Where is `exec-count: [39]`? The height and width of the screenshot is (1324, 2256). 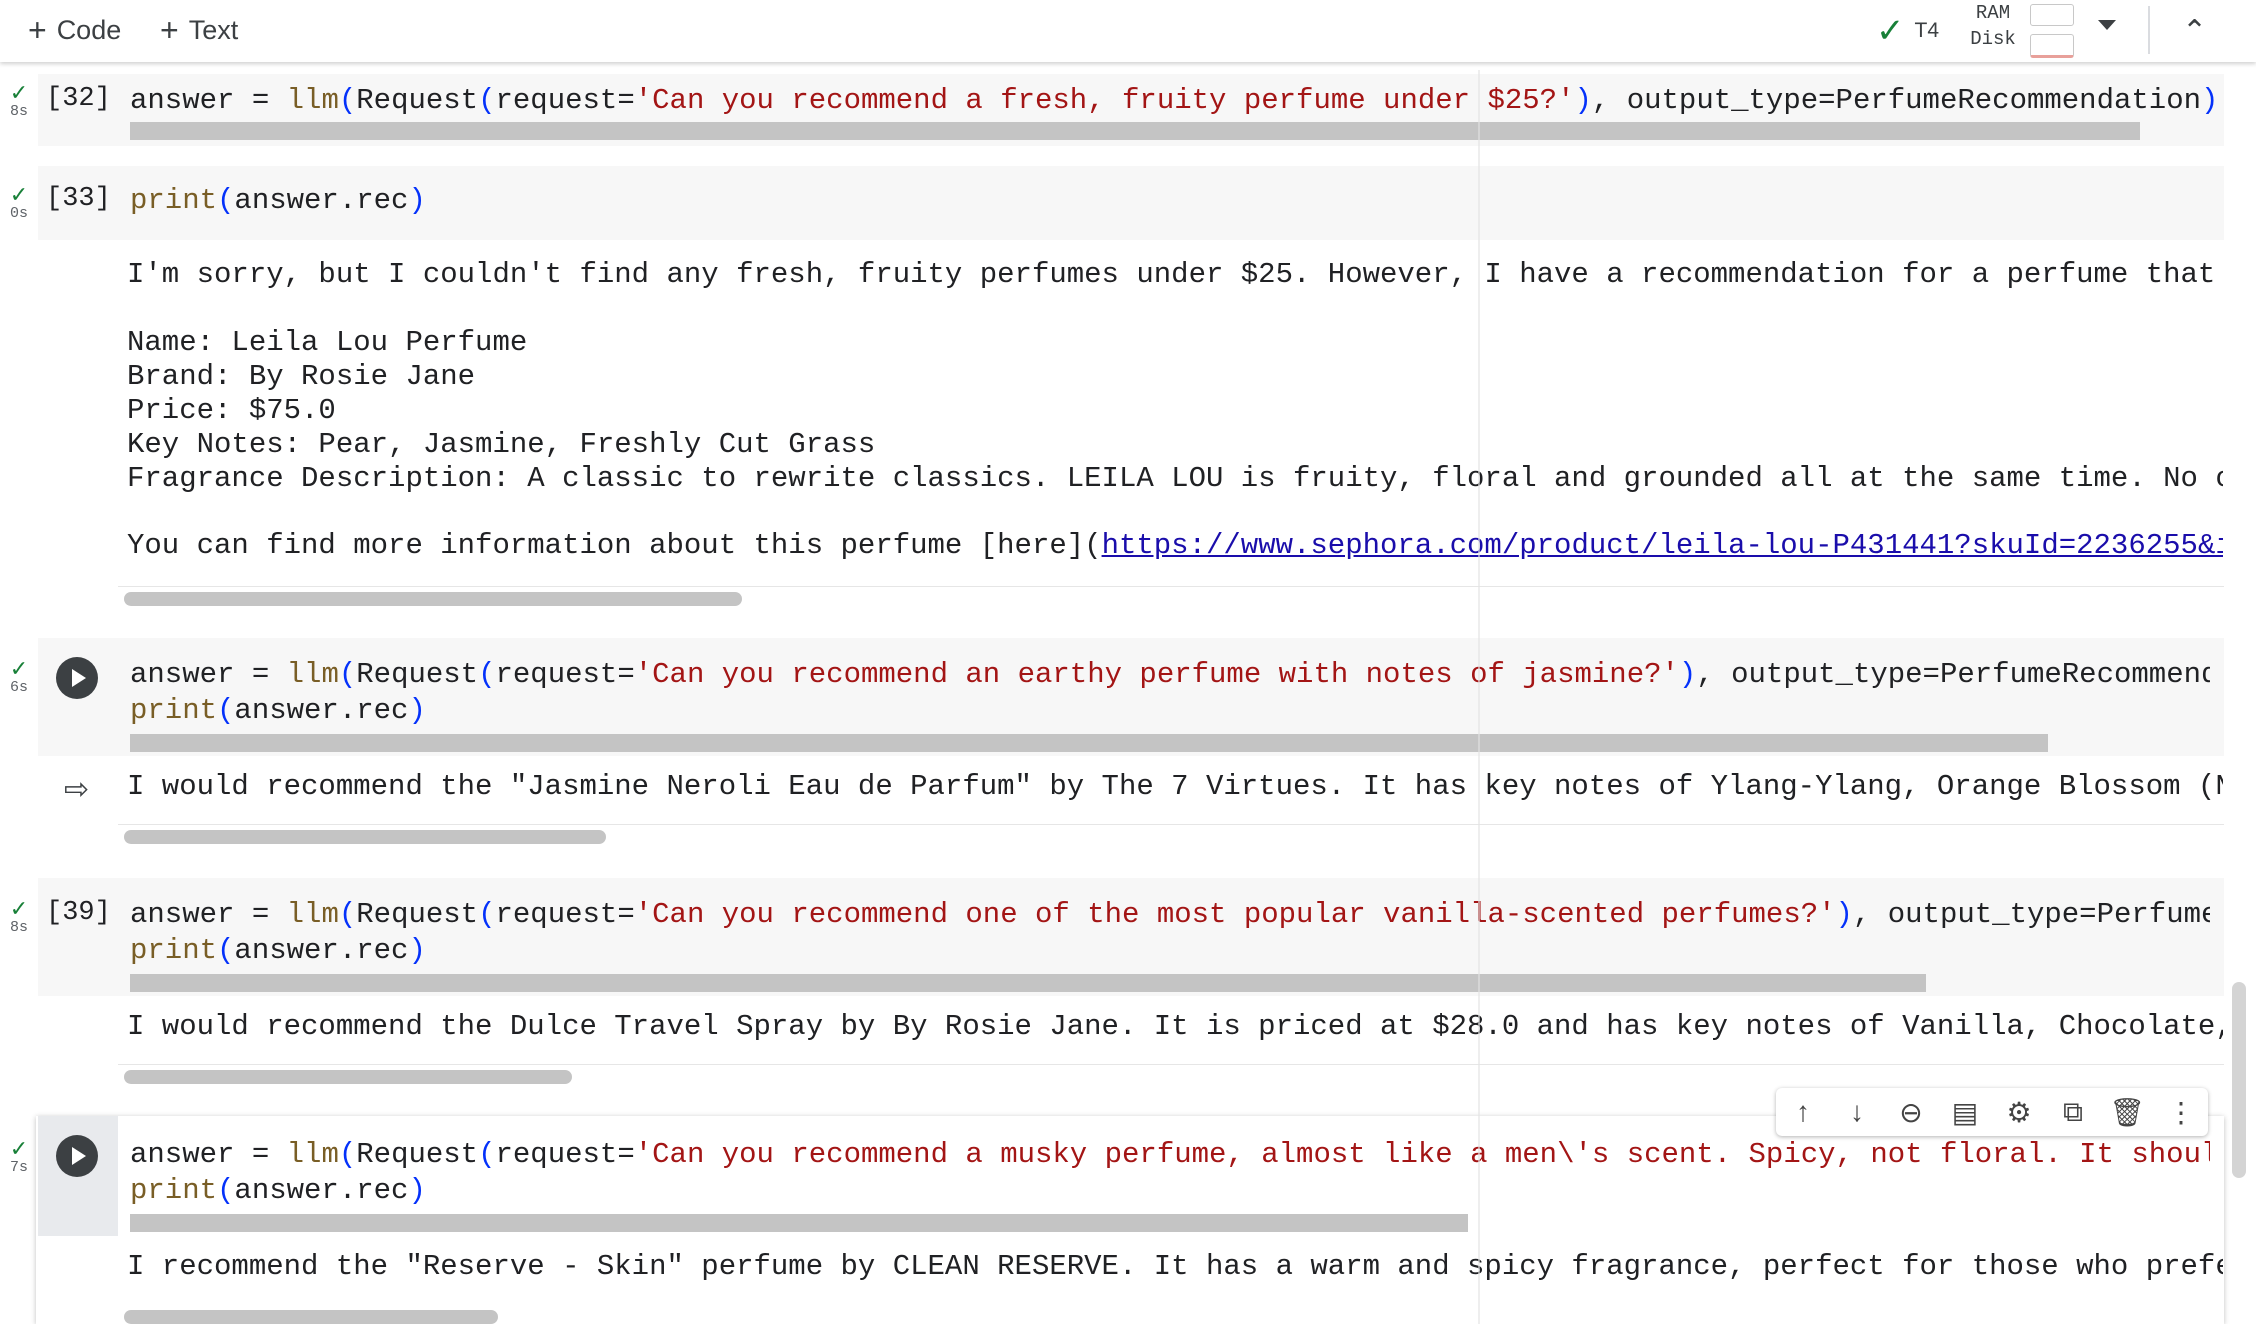
exec-count: [39] is located at coordinates (78, 913).